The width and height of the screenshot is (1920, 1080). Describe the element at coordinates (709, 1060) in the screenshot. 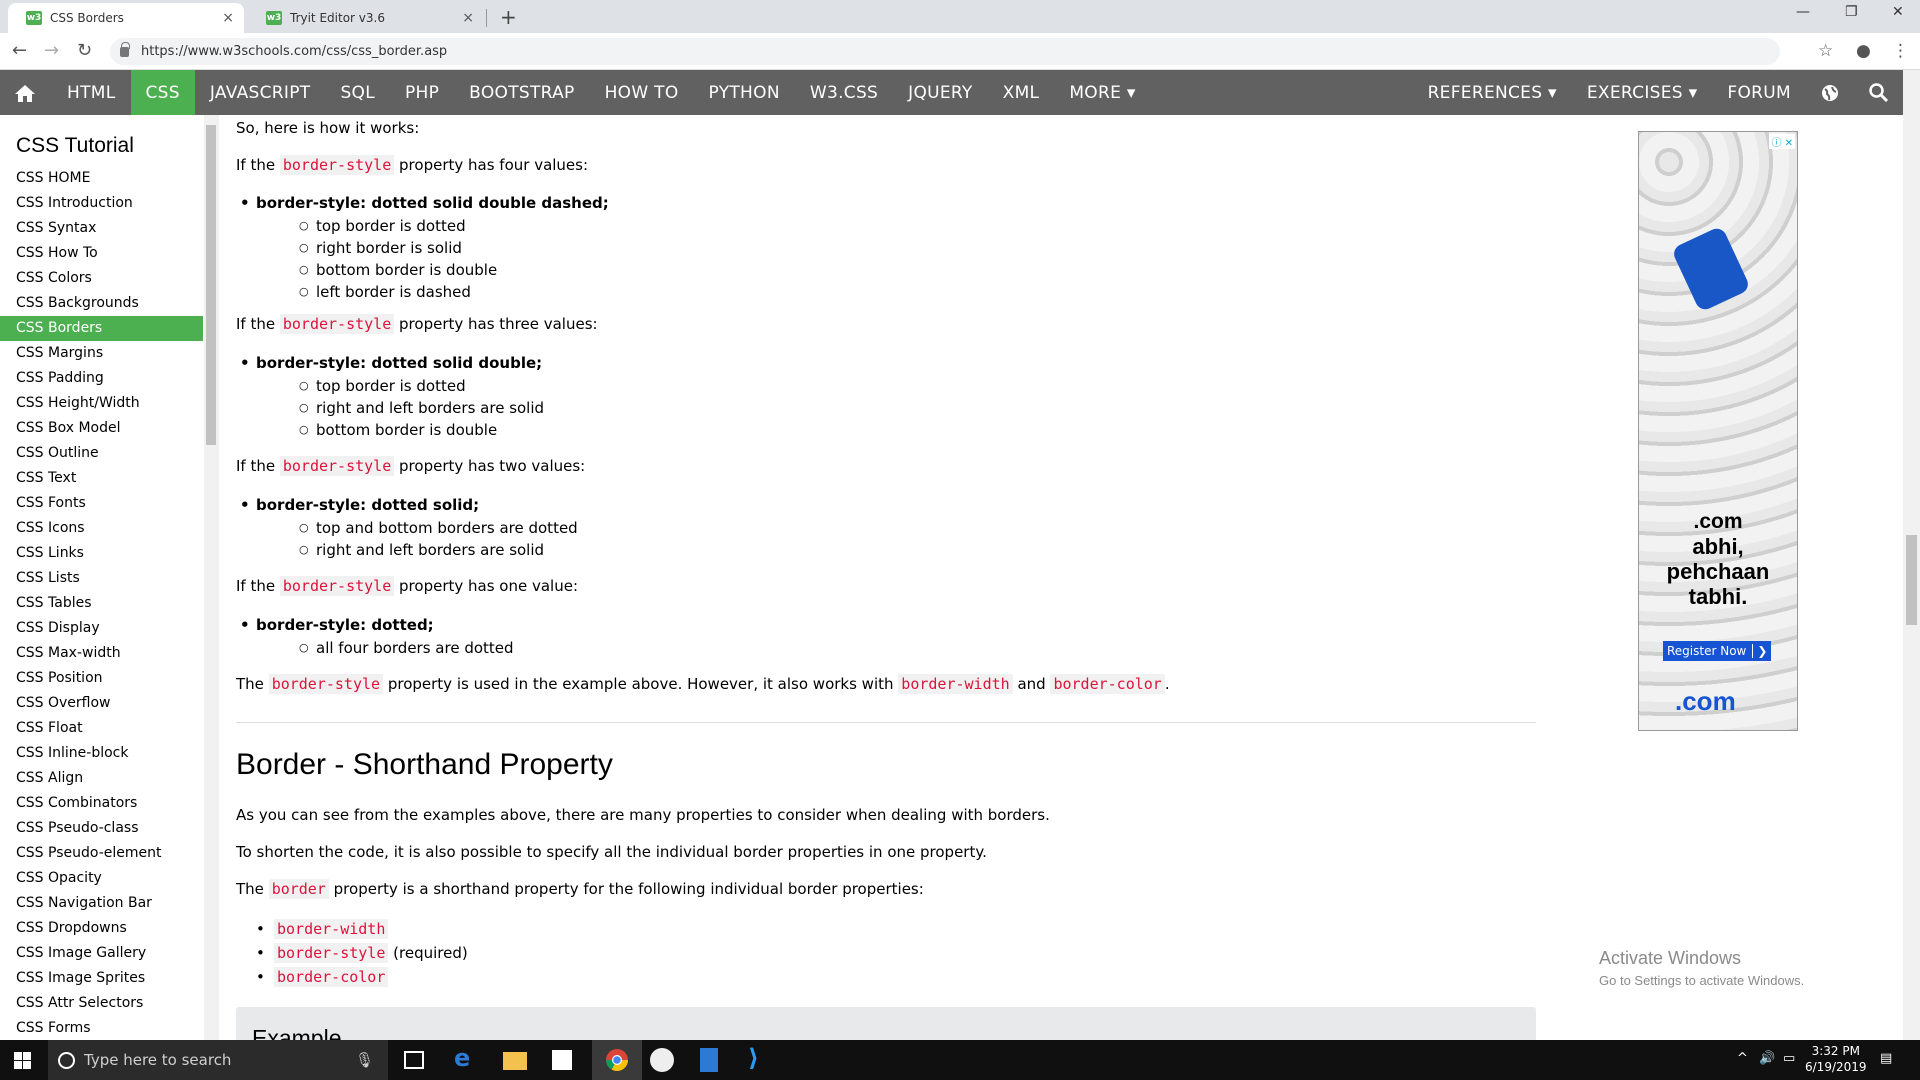

I see `notepad-icon` at that location.